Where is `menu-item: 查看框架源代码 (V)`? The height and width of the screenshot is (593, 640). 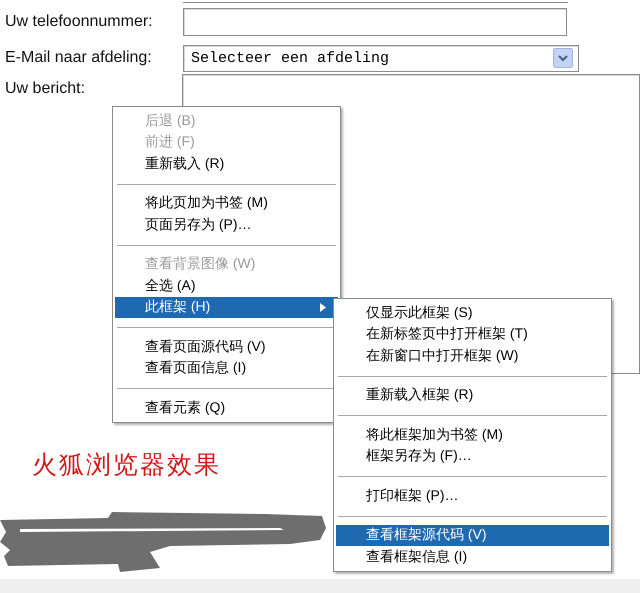
menu-item: 查看框架源代码 (V) is located at coordinates (472, 535).